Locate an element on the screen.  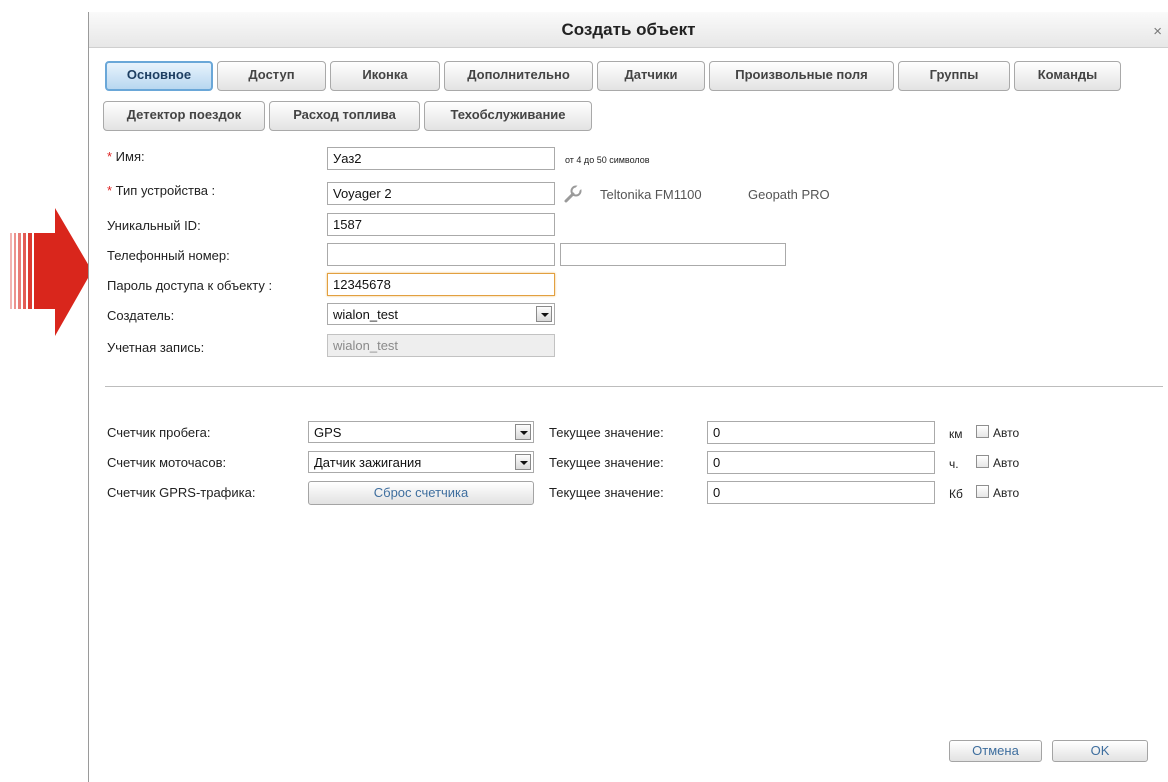
section-divider is located at coordinates (634, 386).